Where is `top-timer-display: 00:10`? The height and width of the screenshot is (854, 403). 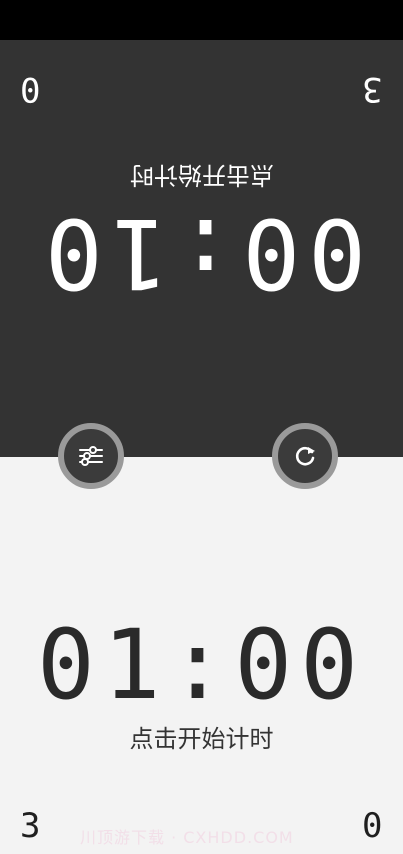
top-timer-display: 00:10 is located at coordinates (201, 253).